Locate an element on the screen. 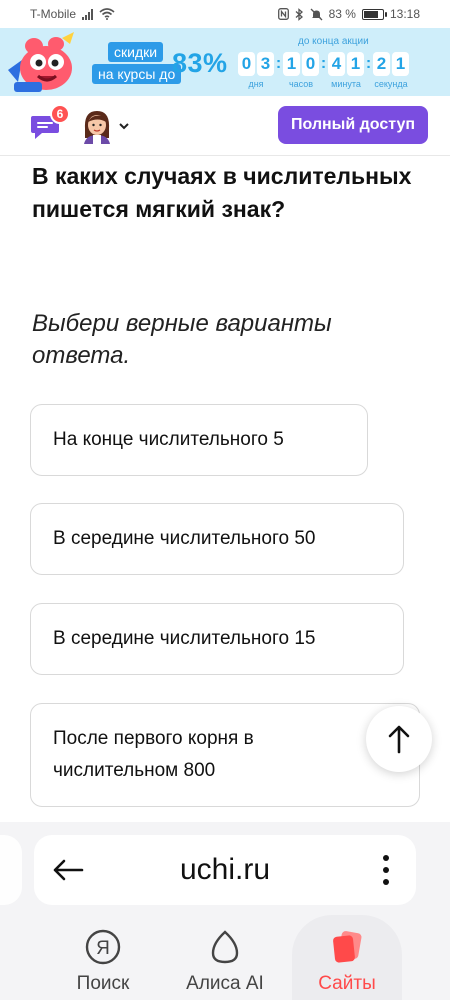  timer-hours: 10 часов is located at coordinates (301, 70).